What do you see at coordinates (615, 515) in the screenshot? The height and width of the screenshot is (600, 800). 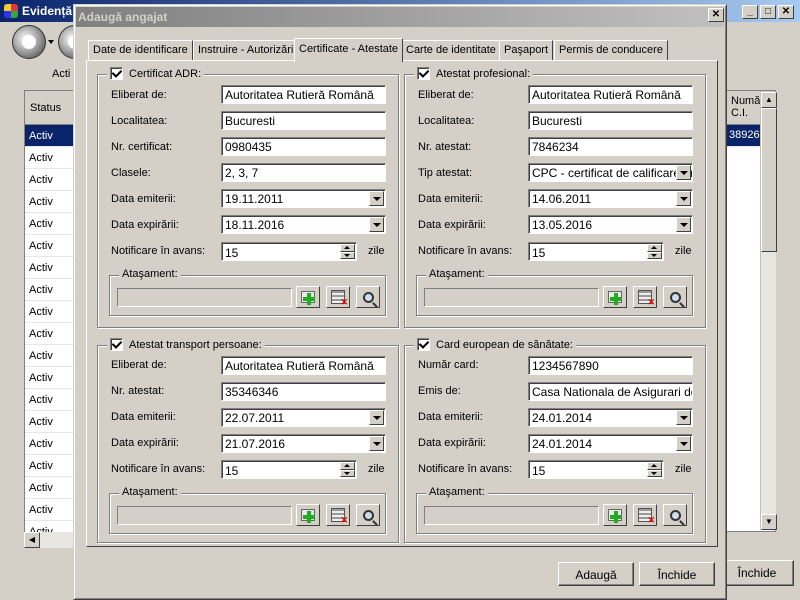 I see `health-add-attachment-button` at bounding box center [615, 515].